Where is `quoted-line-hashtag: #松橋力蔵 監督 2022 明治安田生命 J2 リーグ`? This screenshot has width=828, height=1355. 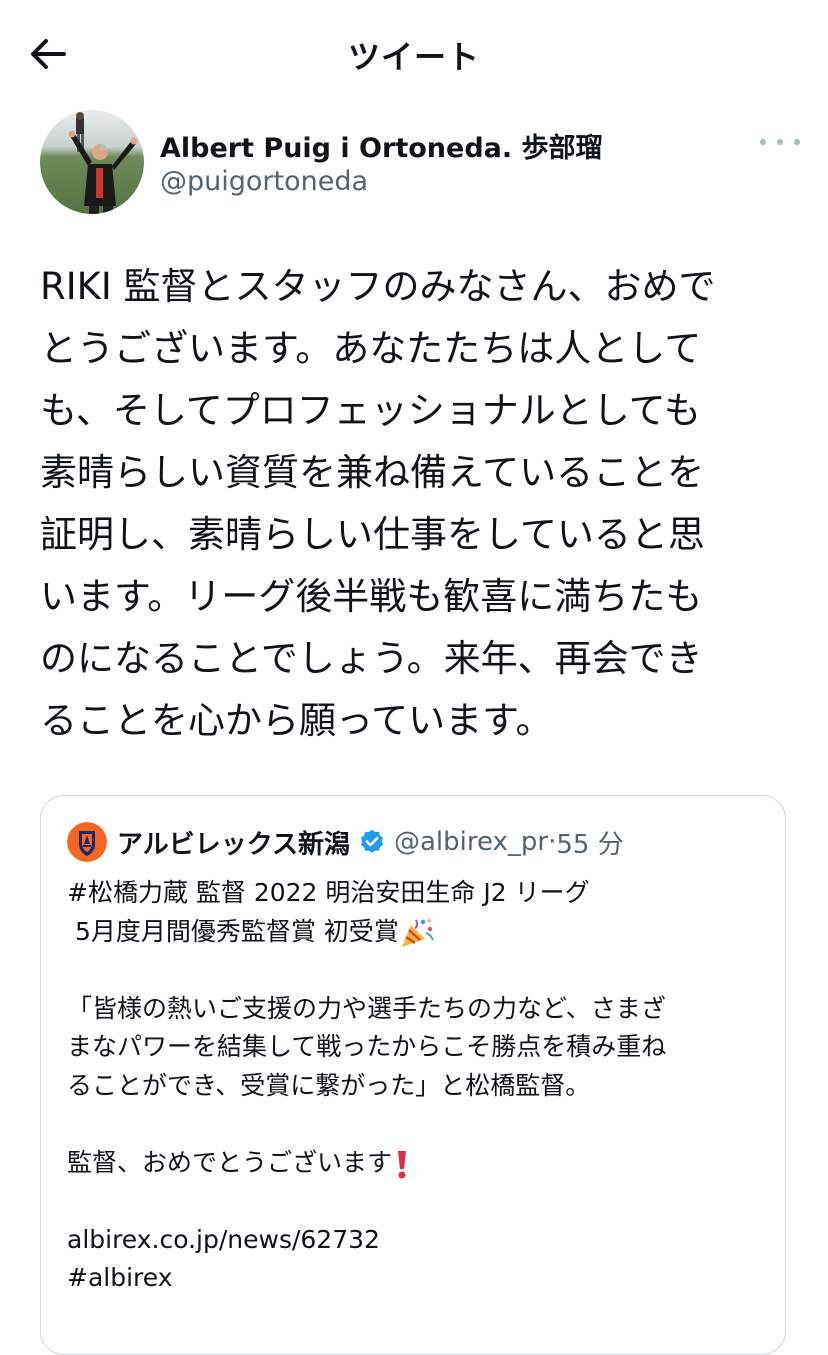 quoted-line-hashtag: #松橋力蔵 監督 2022 明治安田生命 J2 リーグ is located at coordinates (328, 892).